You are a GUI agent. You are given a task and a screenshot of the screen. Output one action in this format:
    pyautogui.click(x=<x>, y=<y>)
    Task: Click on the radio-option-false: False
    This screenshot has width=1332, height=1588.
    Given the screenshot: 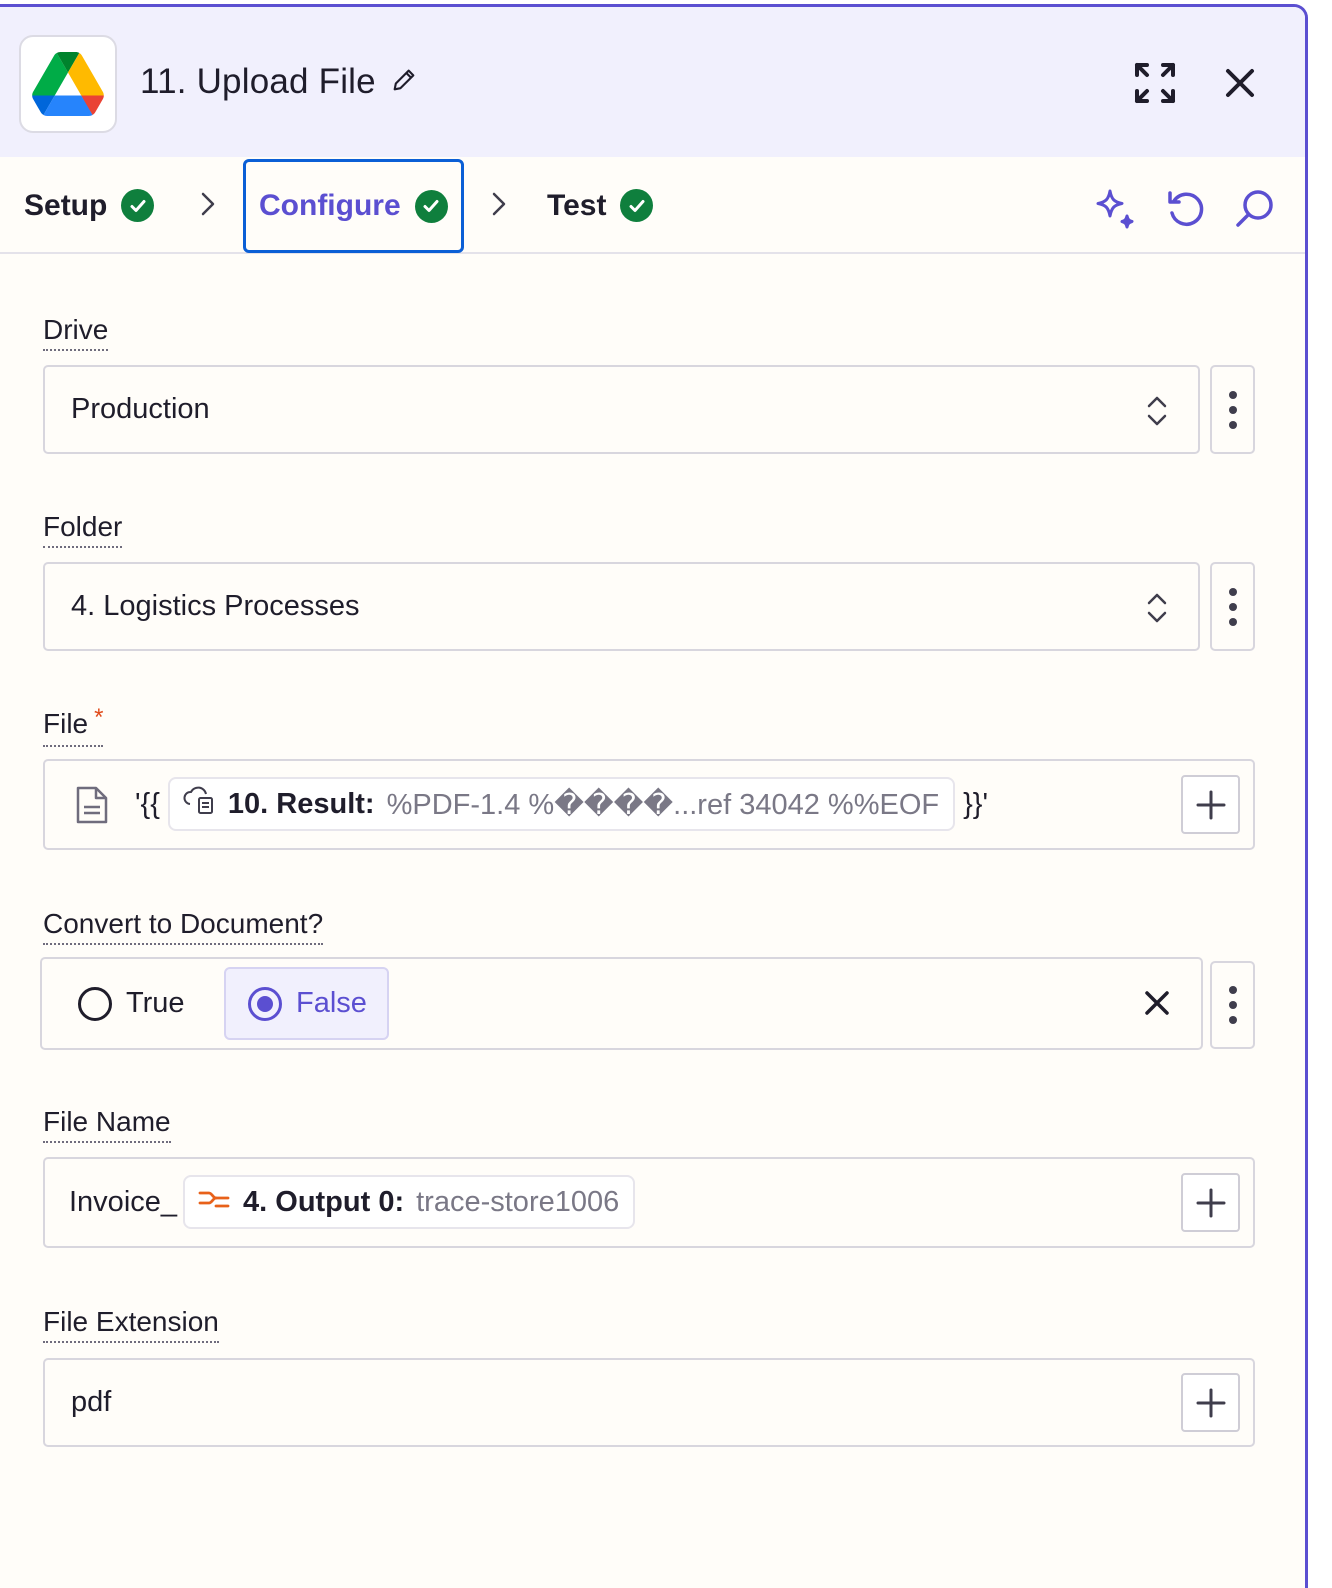 What is the action you would take?
    pyautogui.click(x=306, y=1003)
    